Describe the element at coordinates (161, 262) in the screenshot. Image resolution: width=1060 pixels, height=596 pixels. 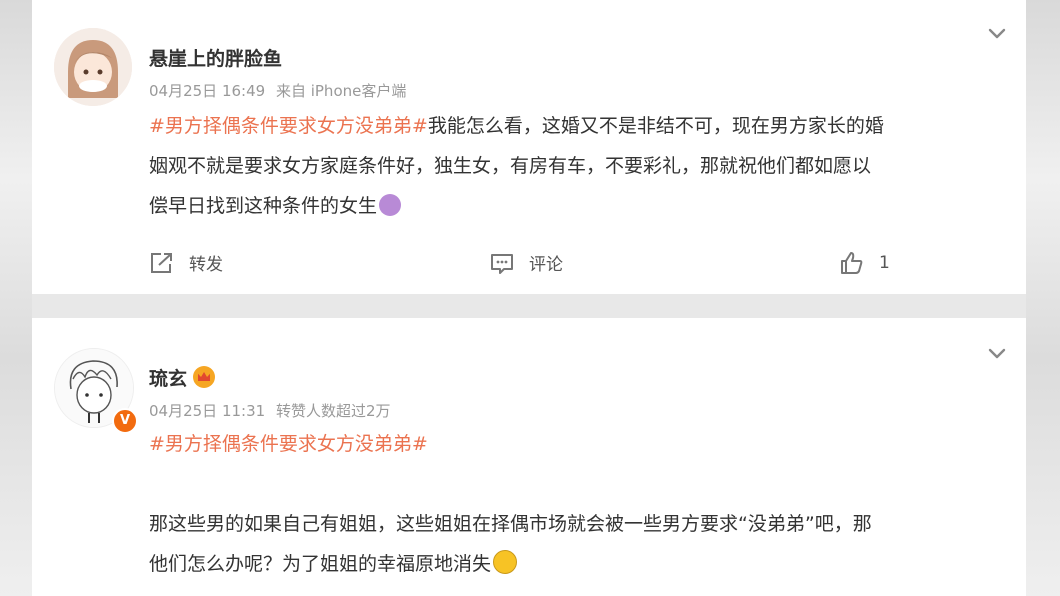
I see `repost-icon` at that location.